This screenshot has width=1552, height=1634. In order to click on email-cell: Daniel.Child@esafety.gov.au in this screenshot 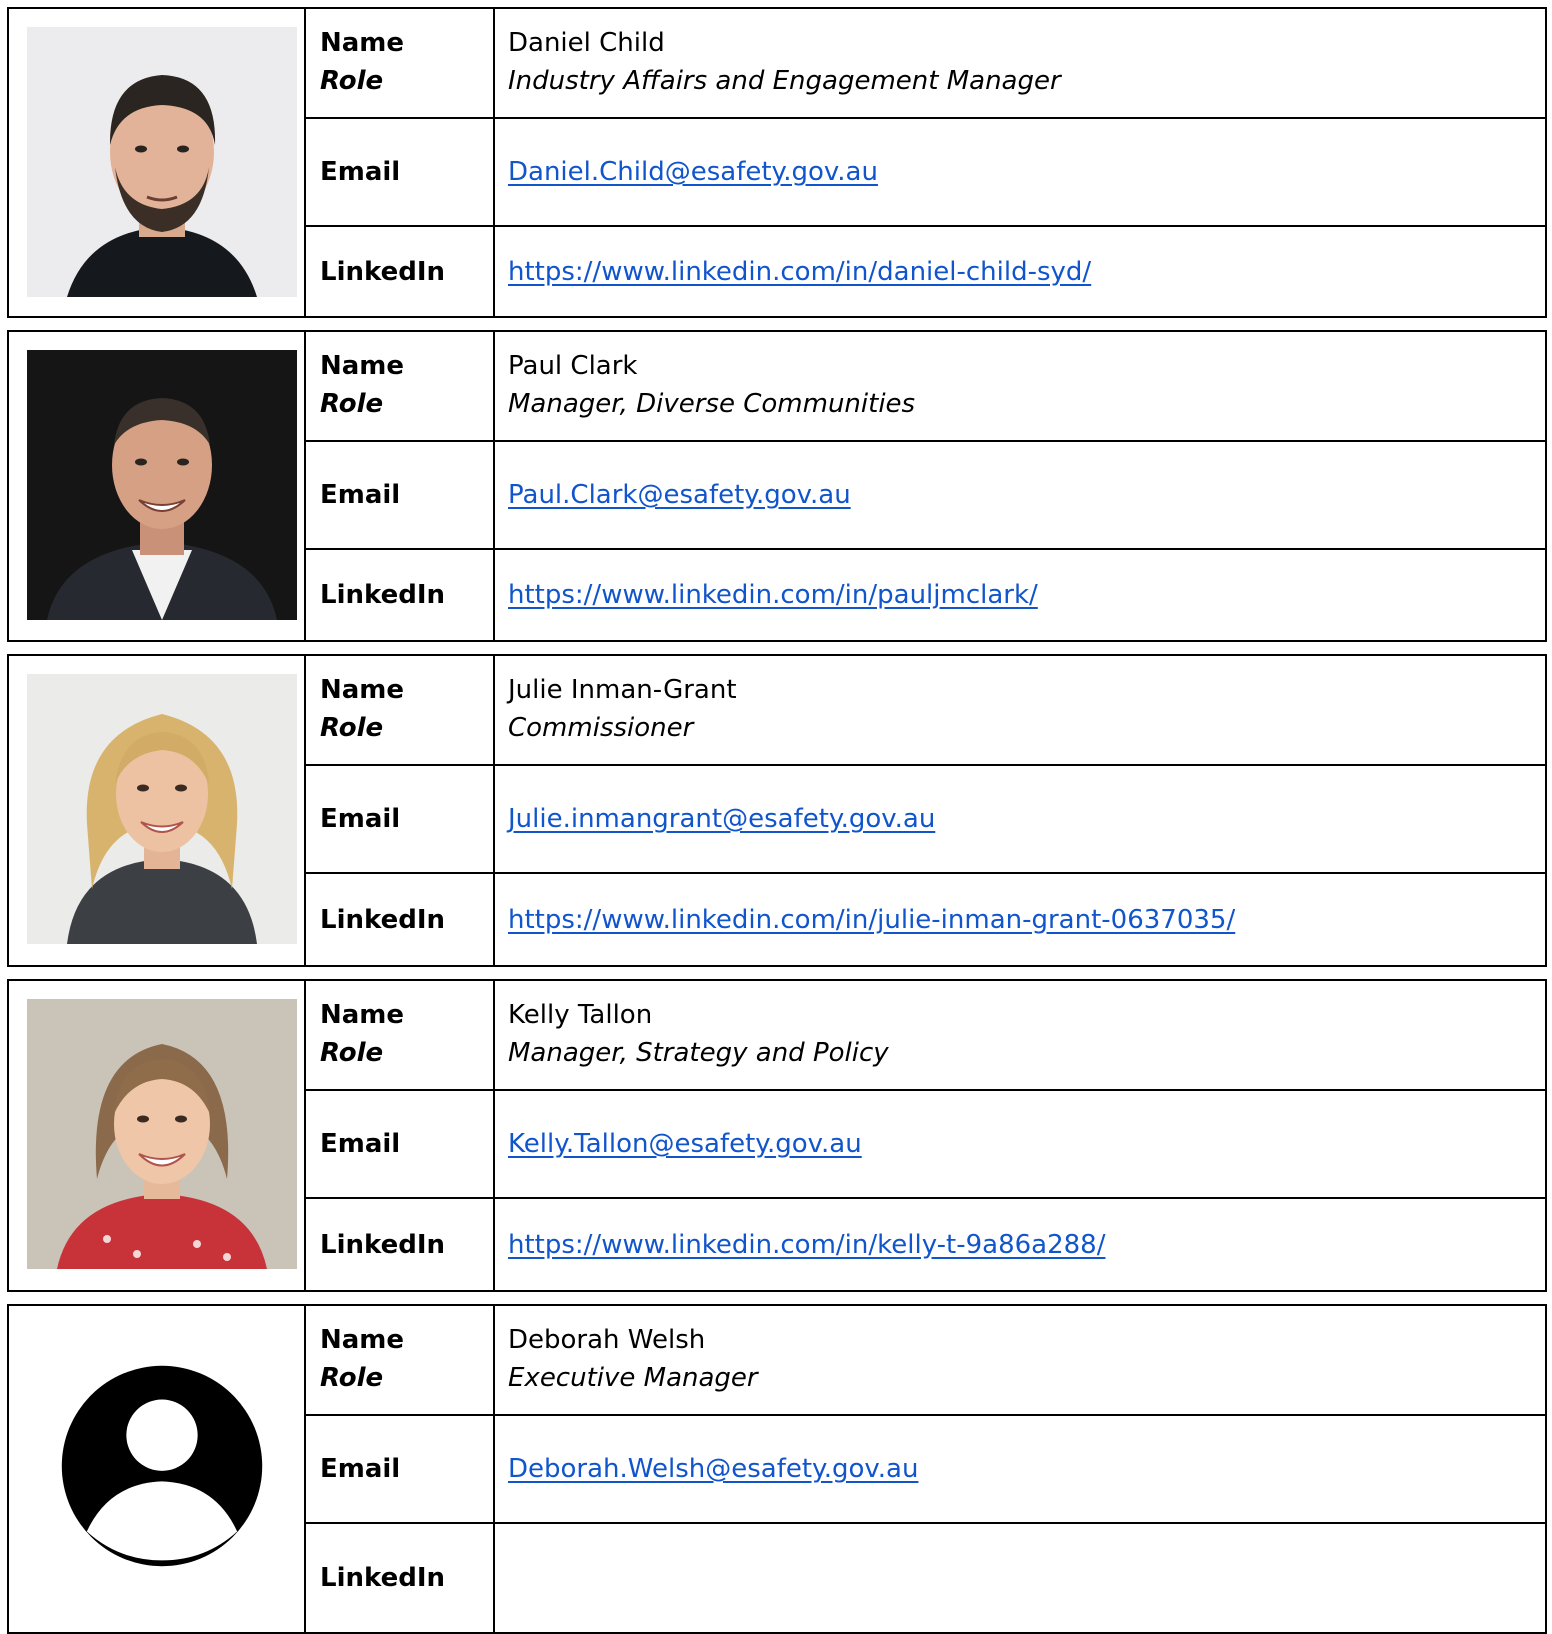, I will do `click(1020, 171)`.